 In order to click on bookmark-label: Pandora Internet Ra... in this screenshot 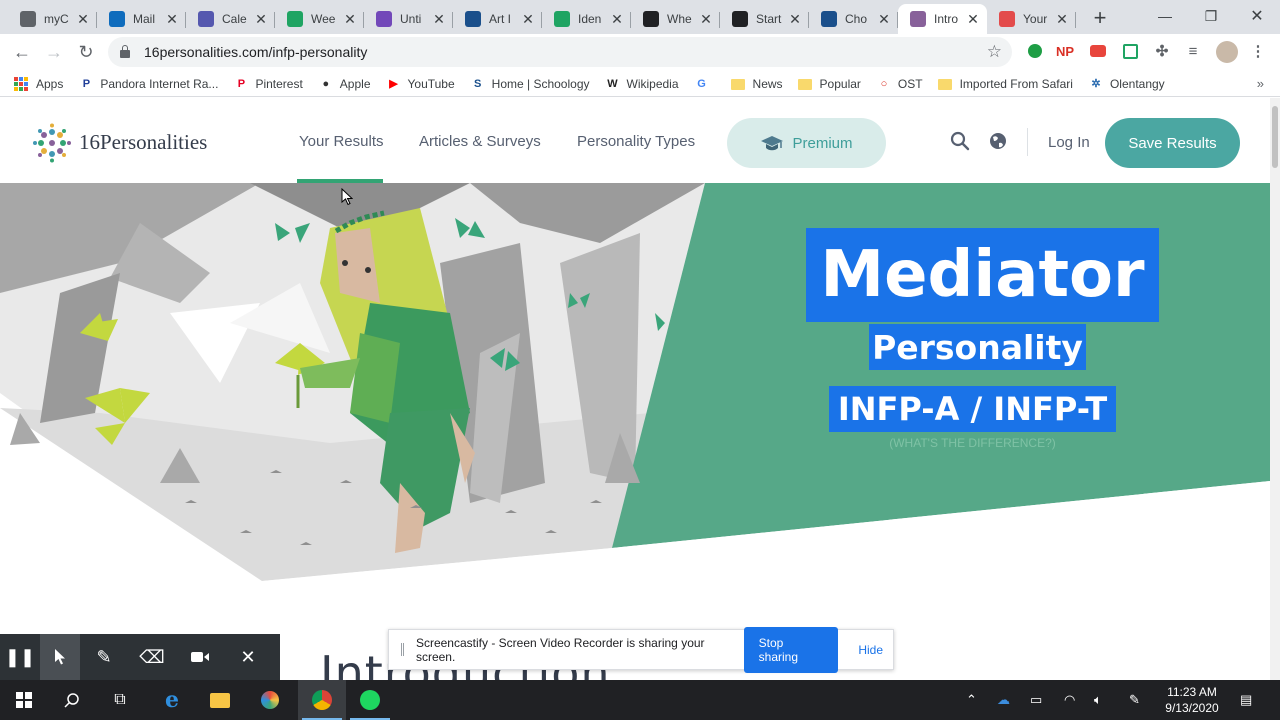, I will do `click(159, 83)`.